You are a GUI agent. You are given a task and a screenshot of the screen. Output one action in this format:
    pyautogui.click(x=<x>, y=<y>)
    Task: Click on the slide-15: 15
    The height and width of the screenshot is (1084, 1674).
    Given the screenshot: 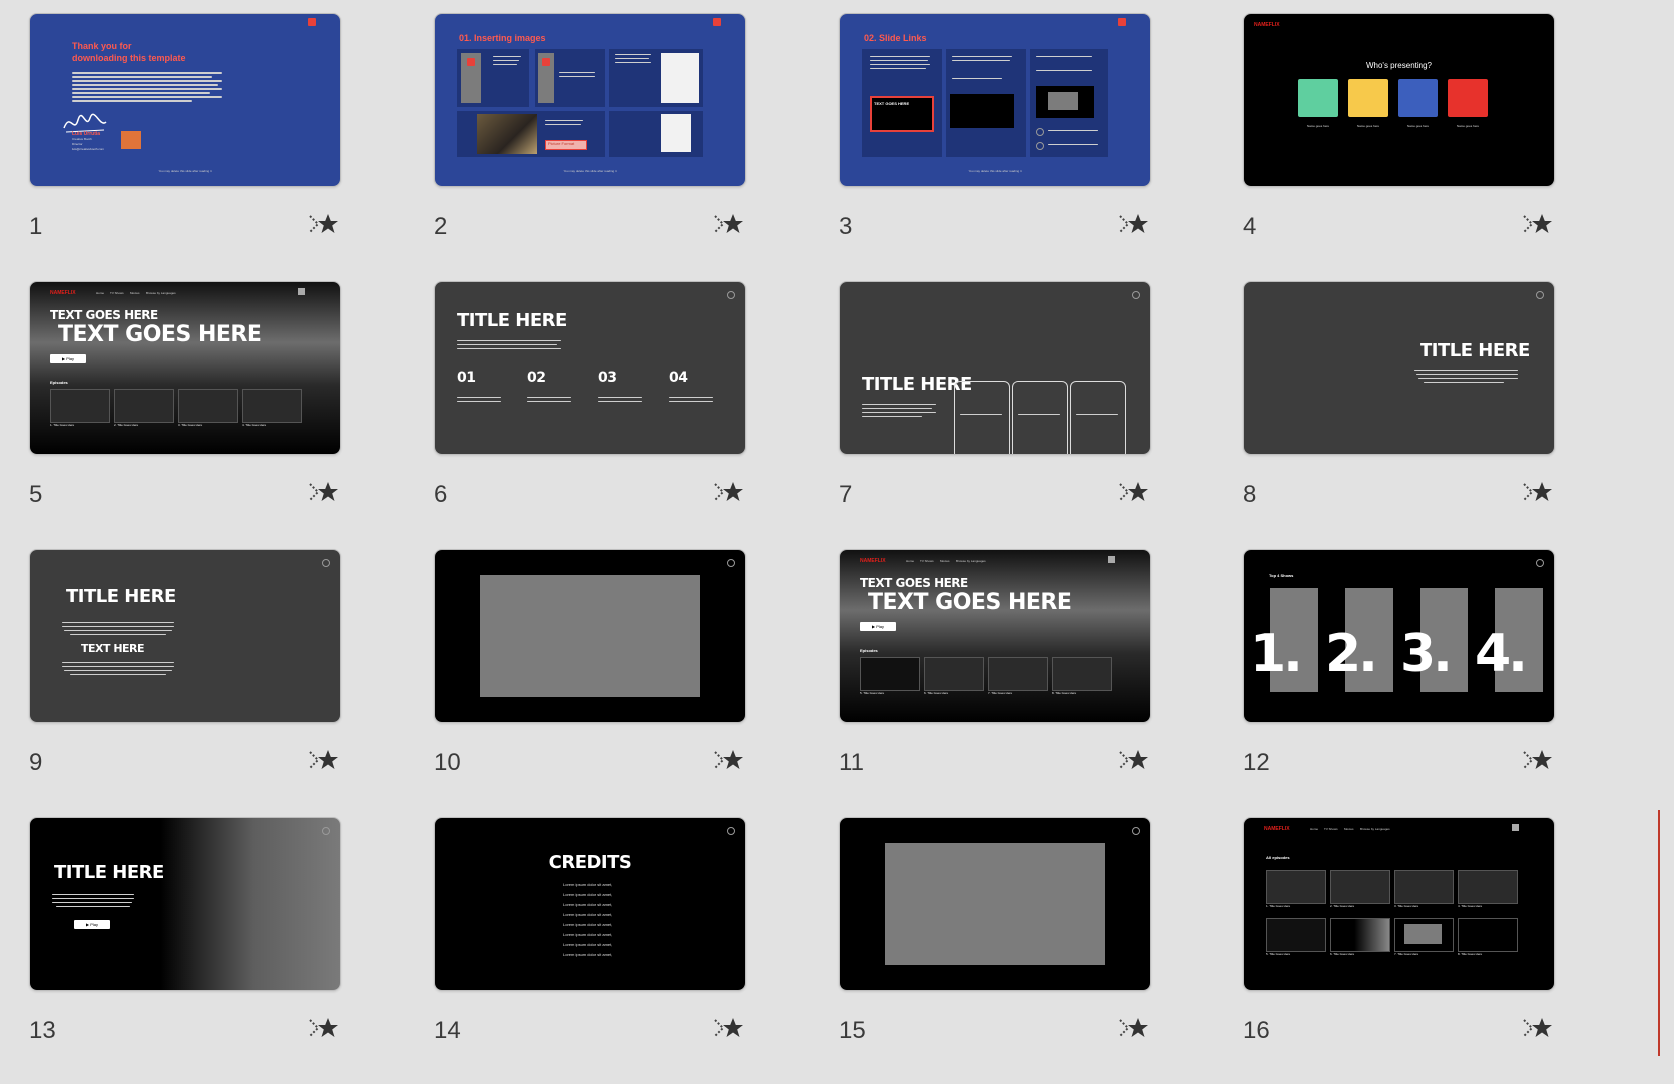 What is the action you would take?
    pyautogui.click(x=995, y=937)
    